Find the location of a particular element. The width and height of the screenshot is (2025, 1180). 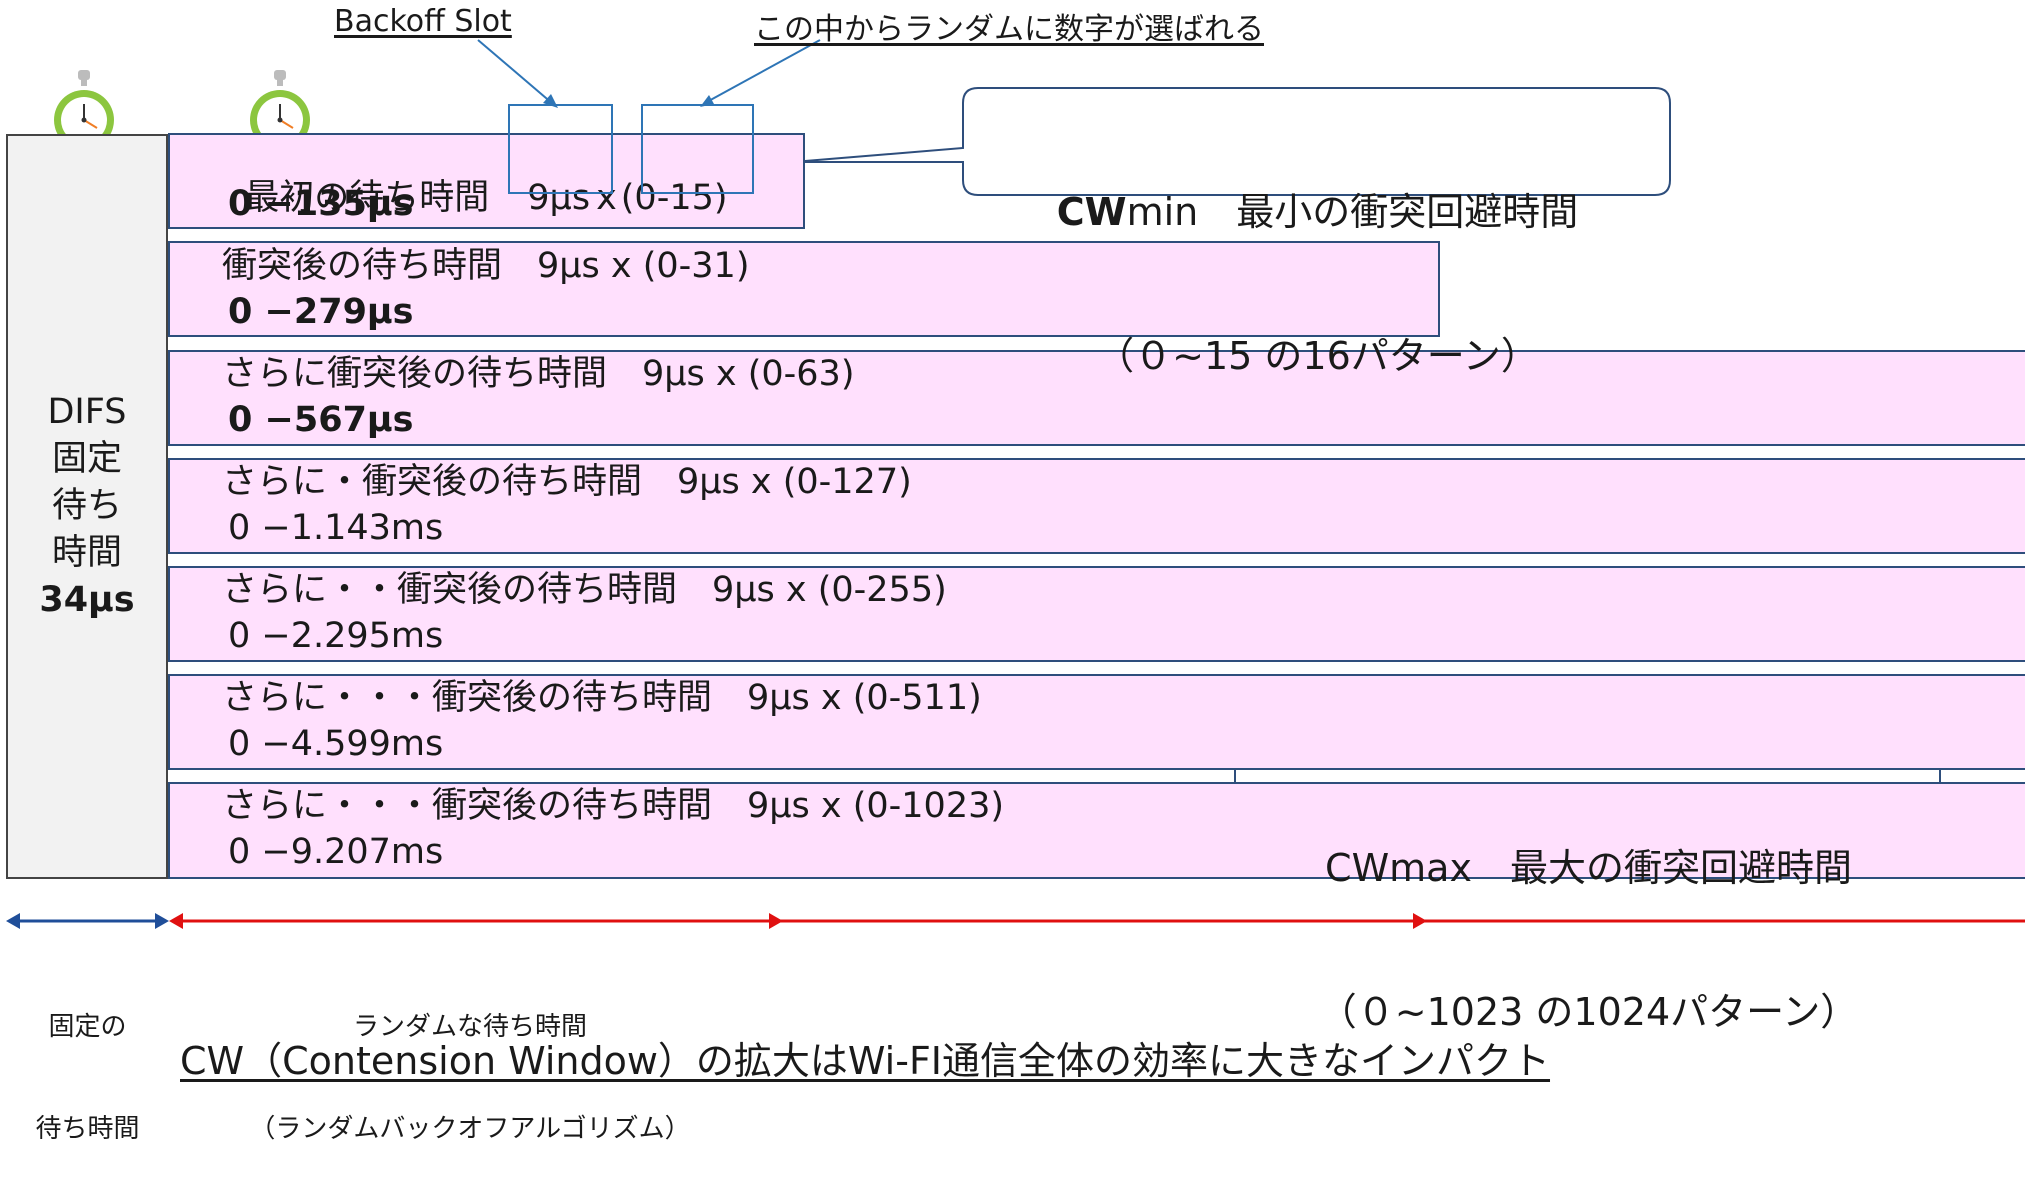

cwmin-title-bold: CW is located at coordinates (1091, 212).